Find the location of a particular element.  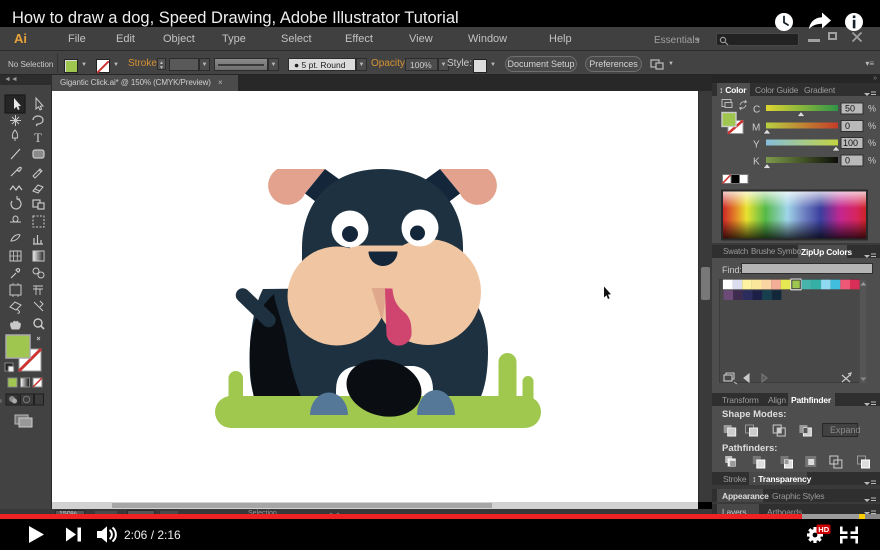

svg-text: HD is located at coordinates (823, 529).